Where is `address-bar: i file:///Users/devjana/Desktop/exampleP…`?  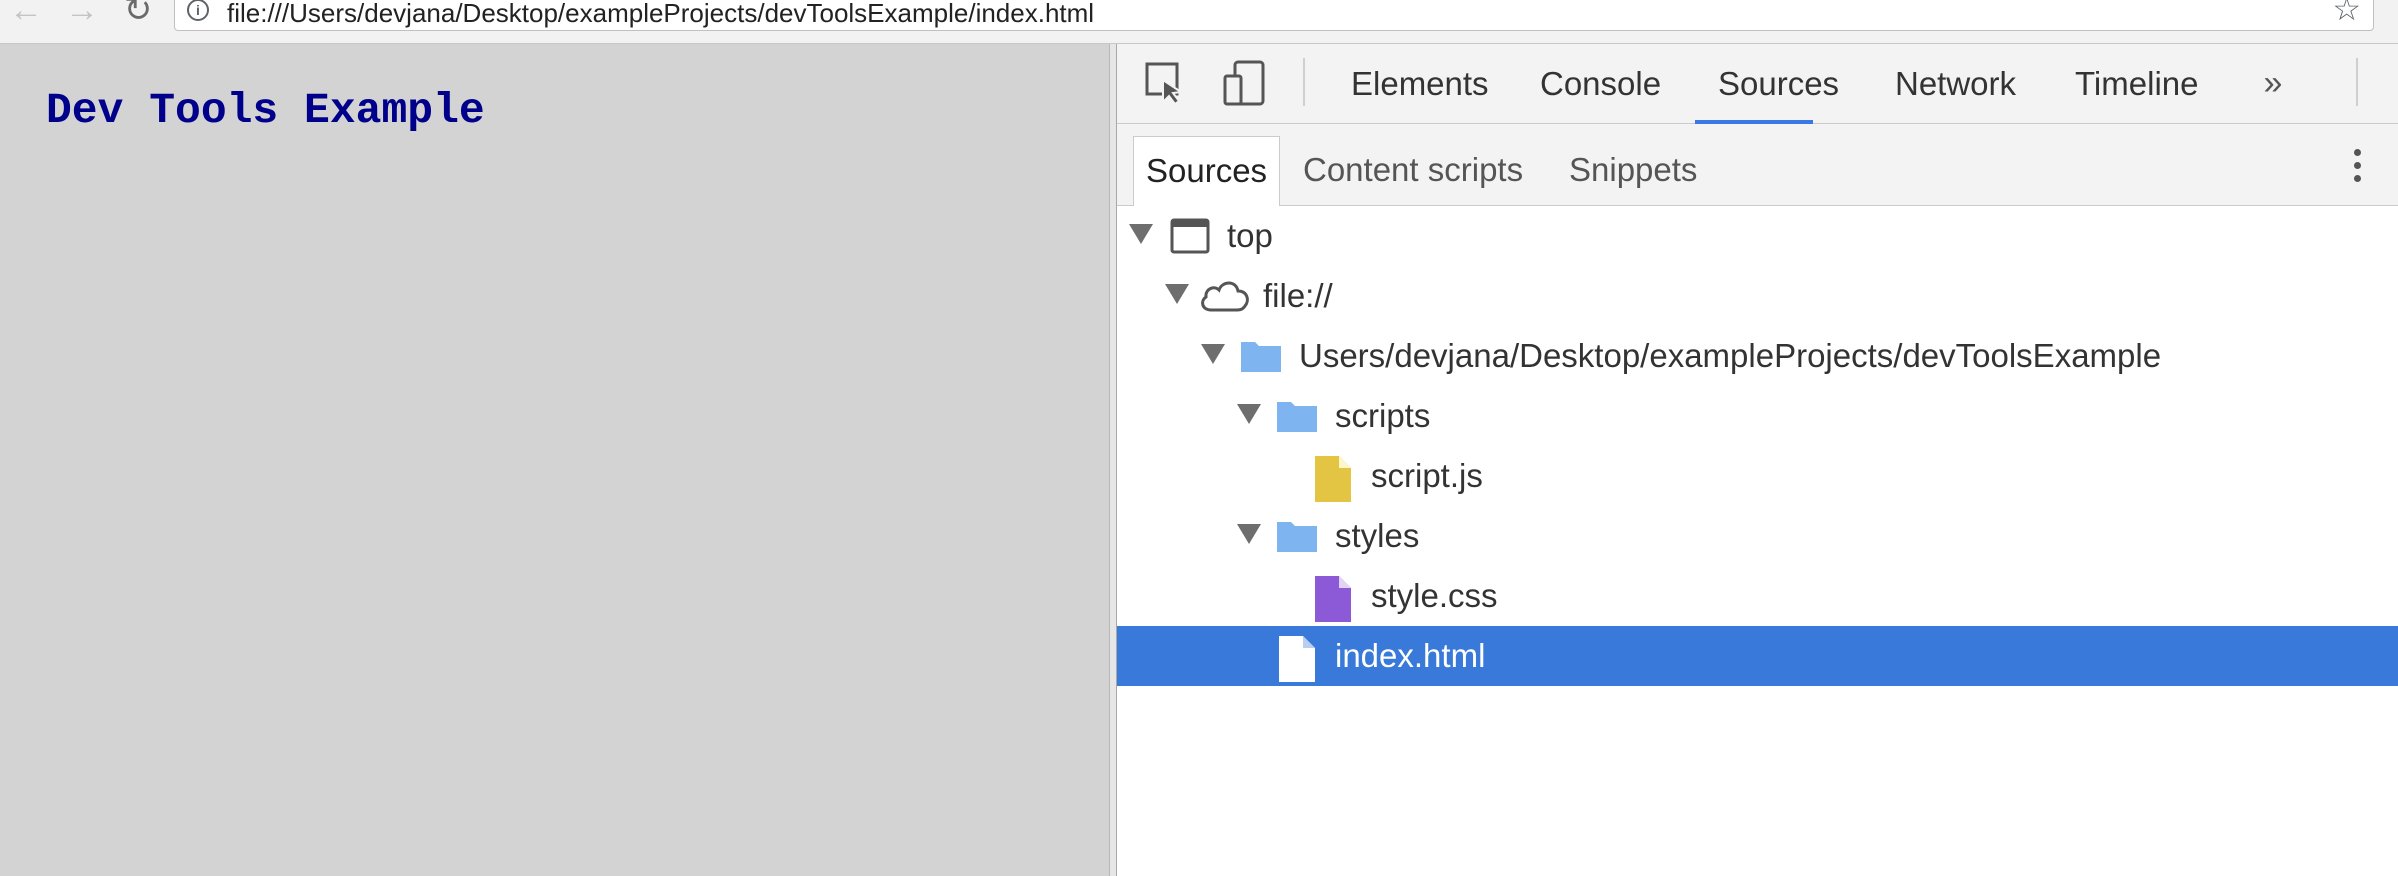
address-bar: i file:///Users/devjana/Desktop/exampleP… is located at coordinates (1274, 15).